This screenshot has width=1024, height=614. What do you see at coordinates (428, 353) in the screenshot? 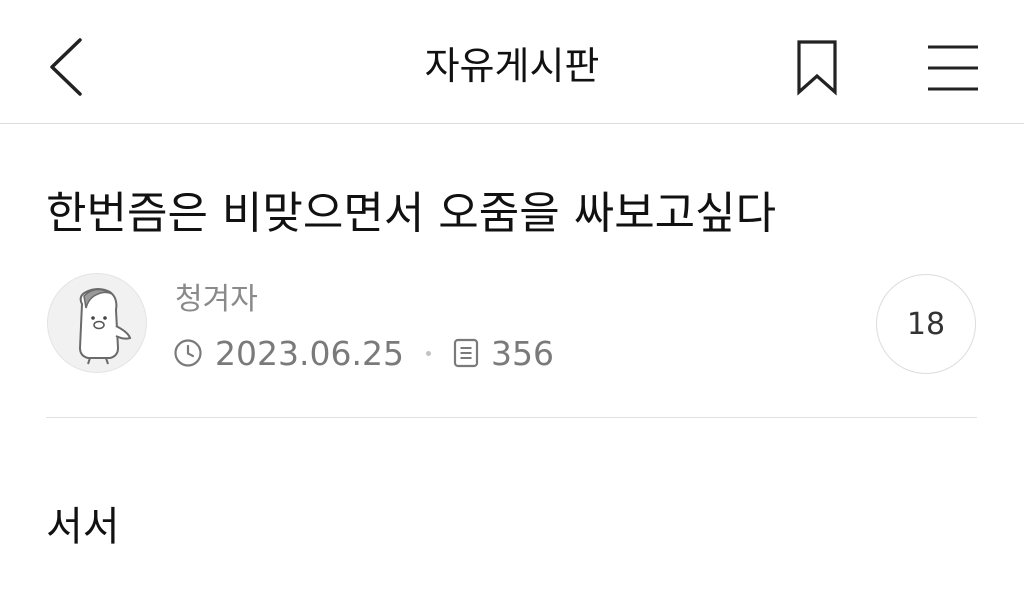
I see `separator-dot` at bounding box center [428, 353].